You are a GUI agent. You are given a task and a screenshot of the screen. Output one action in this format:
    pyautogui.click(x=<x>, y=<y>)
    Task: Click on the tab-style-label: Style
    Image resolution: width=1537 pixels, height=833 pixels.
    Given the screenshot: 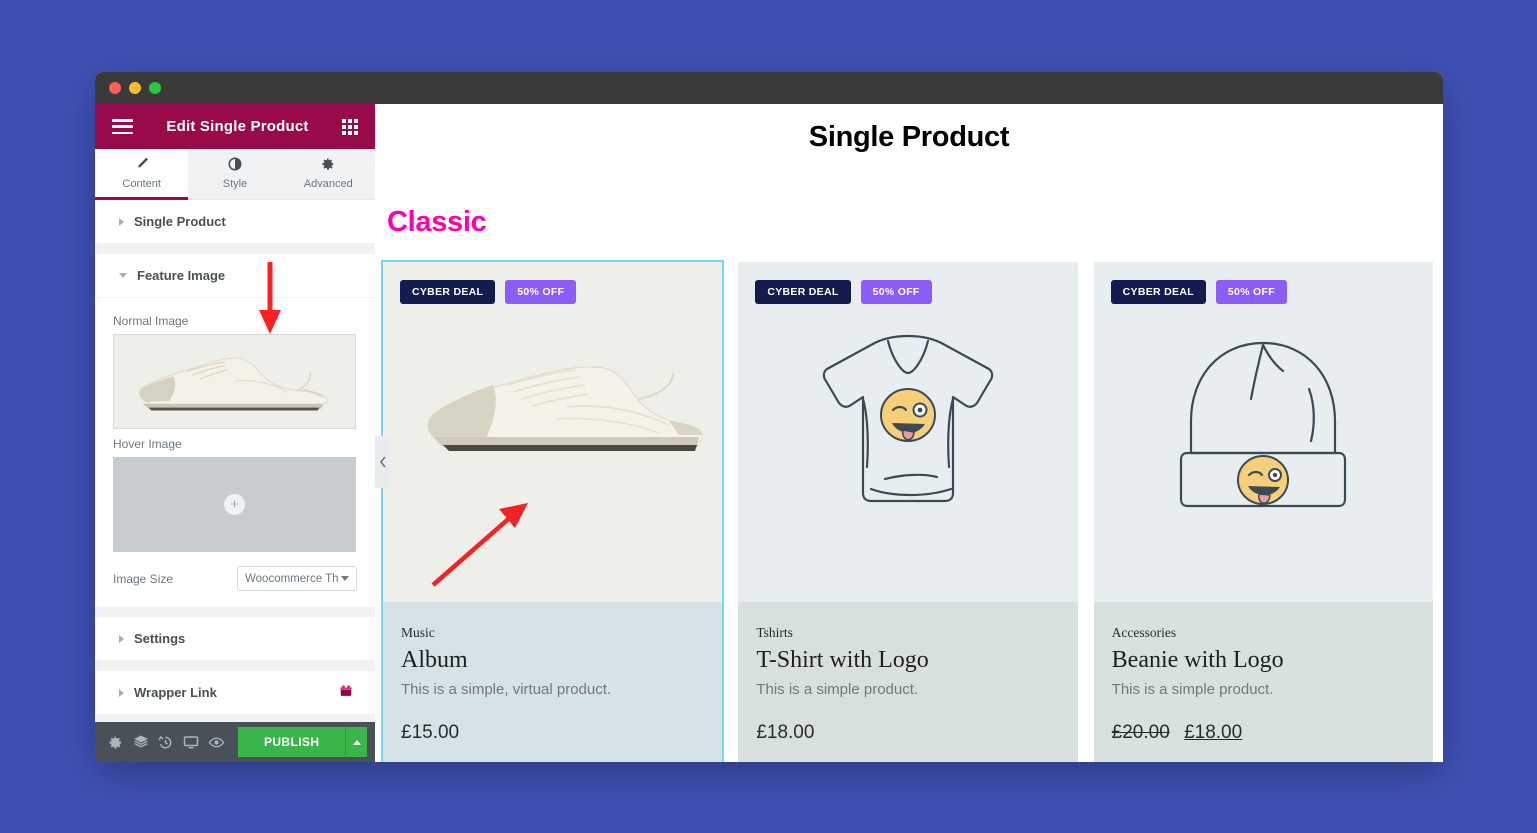 What is the action you would take?
    pyautogui.click(x=235, y=184)
    